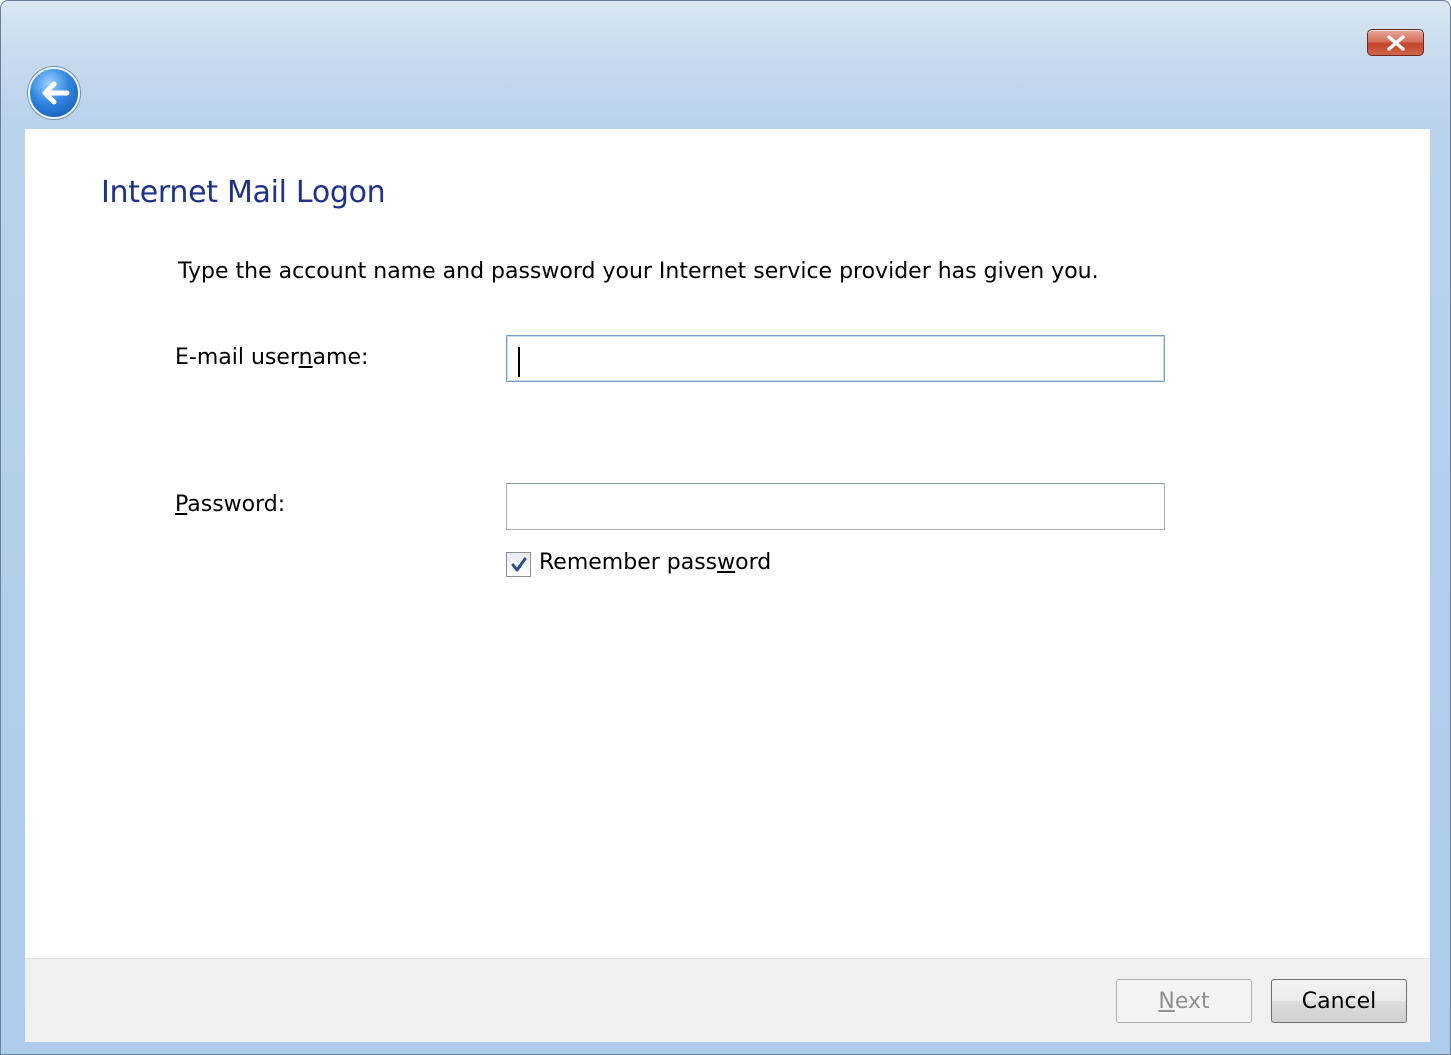 The height and width of the screenshot is (1055, 1451). I want to click on close-button, so click(1395, 42).